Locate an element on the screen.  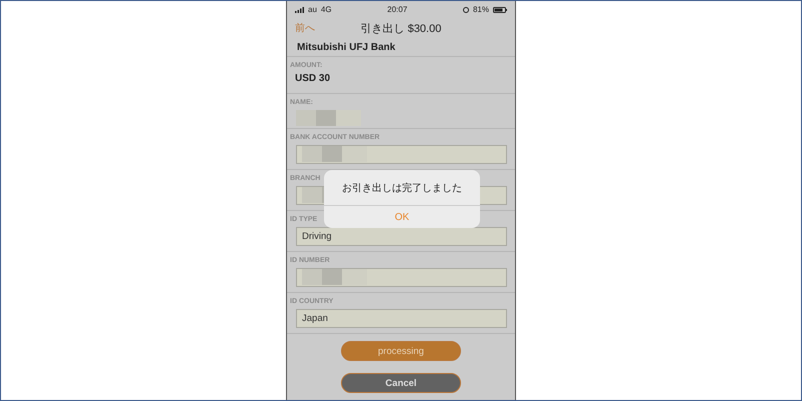
field-value: USD 30 is located at coordinates (312, 78).